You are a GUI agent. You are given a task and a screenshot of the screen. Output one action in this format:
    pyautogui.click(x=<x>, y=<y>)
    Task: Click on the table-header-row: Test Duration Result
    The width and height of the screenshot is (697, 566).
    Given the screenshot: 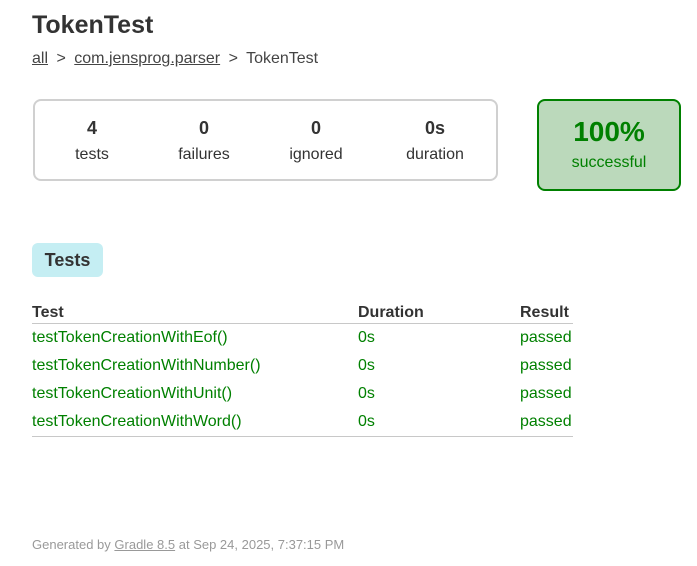 What is the action you would take?
    pyautogui.click(x=302, y=313)
    